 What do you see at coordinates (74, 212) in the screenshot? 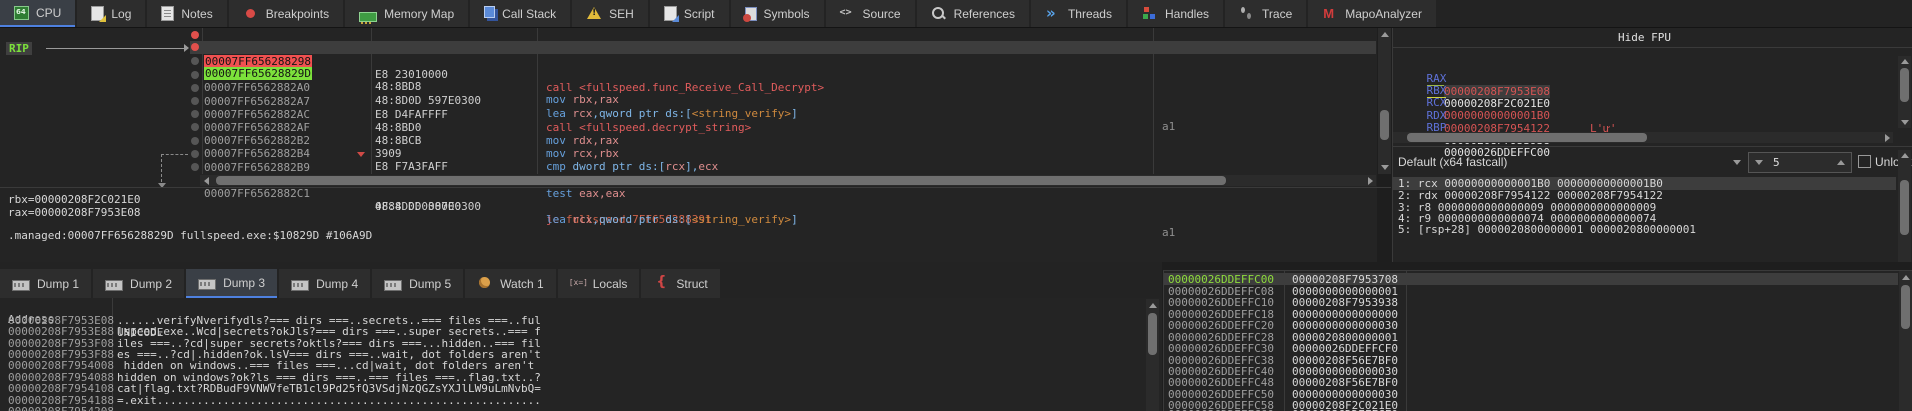
I see `info-line-rax: rax=00000208F7953E08` at bounding box center [74, 212].